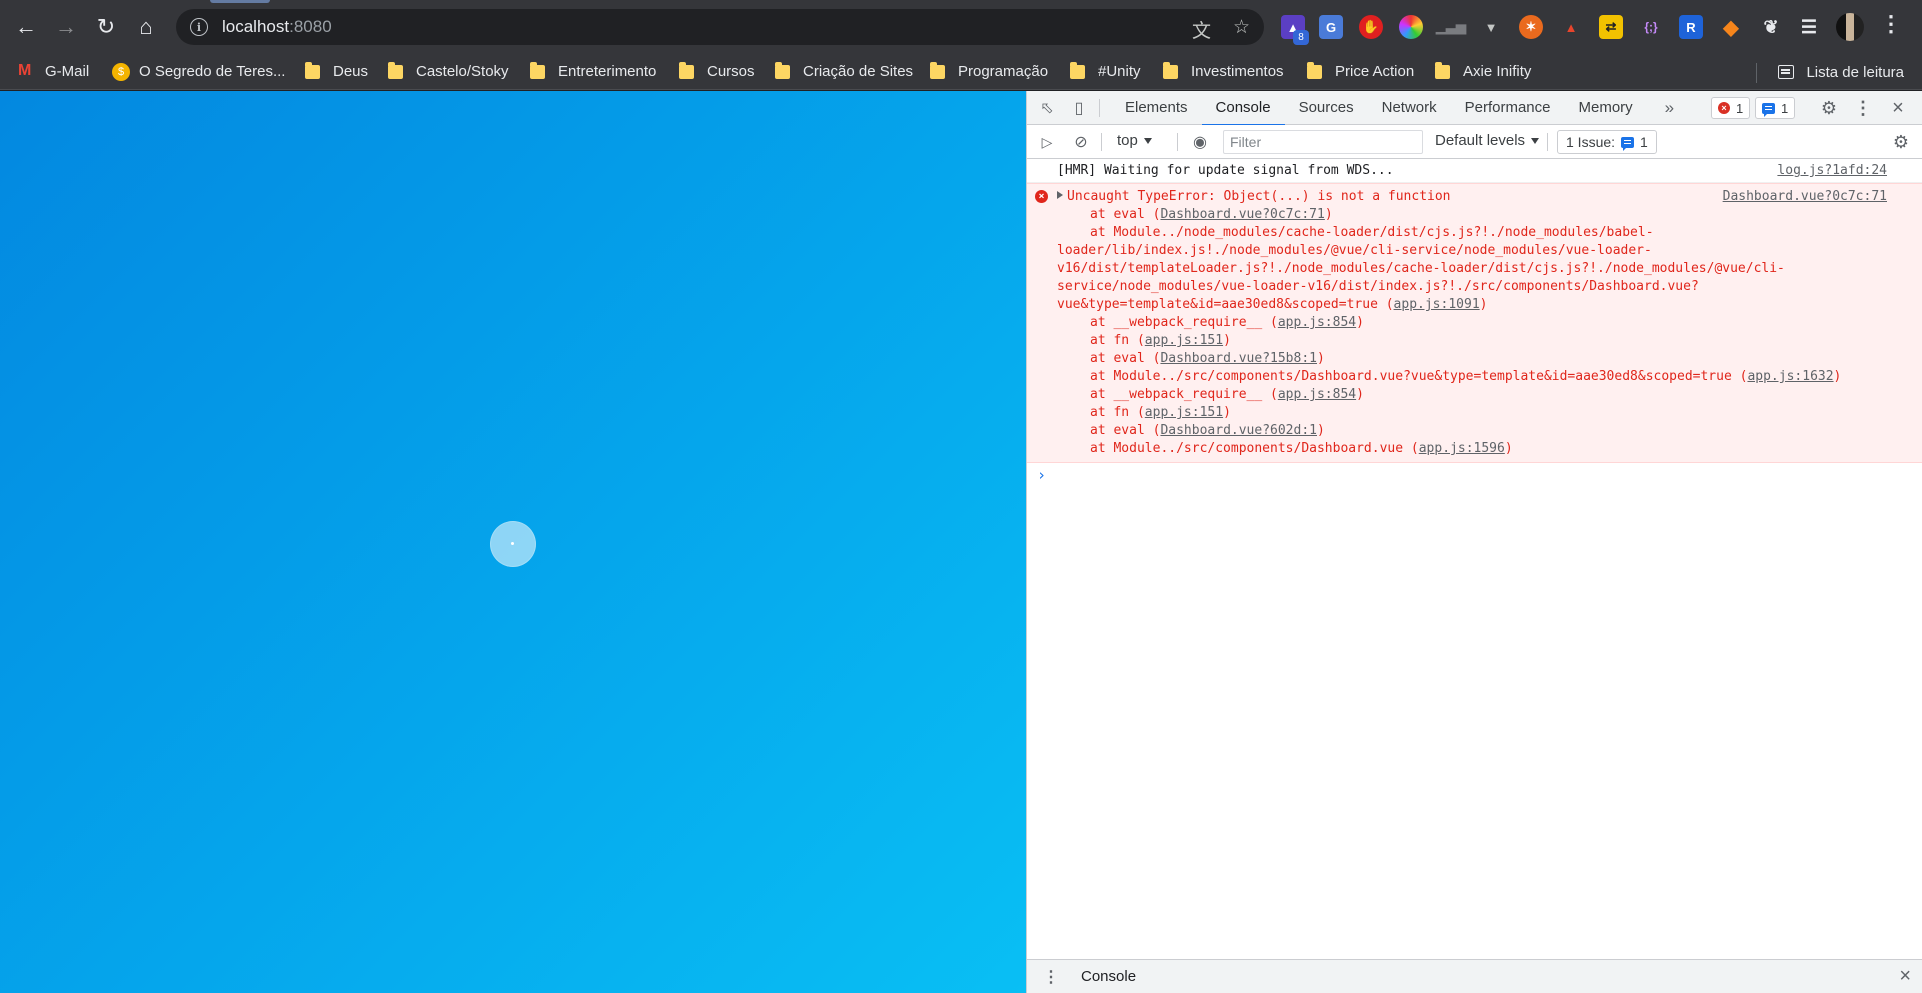 The height and width of the screenshot is (993, 1922). Describe the element at coordinates (1898, 108) in the screenshot. I see `close-devtools-icon: ×` at that location.